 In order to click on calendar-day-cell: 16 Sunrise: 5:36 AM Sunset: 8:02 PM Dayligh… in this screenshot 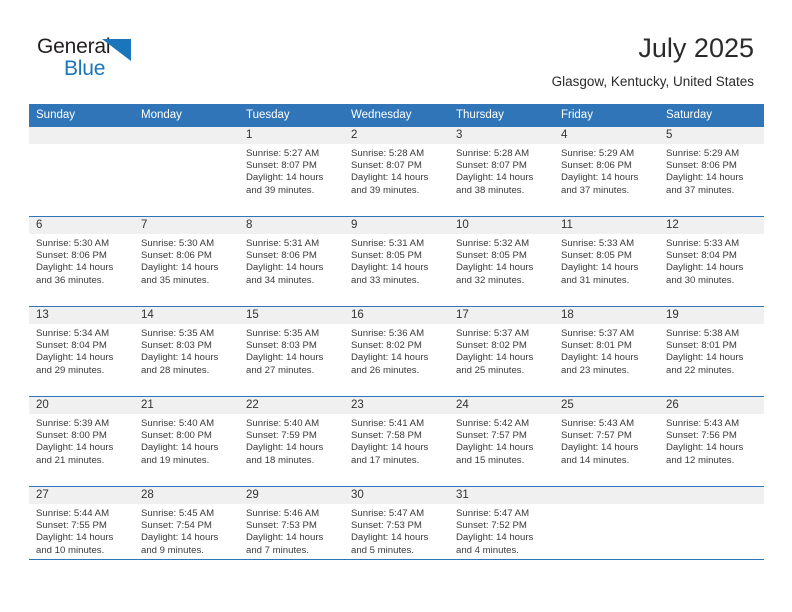, I will do `click(396, 351)`.